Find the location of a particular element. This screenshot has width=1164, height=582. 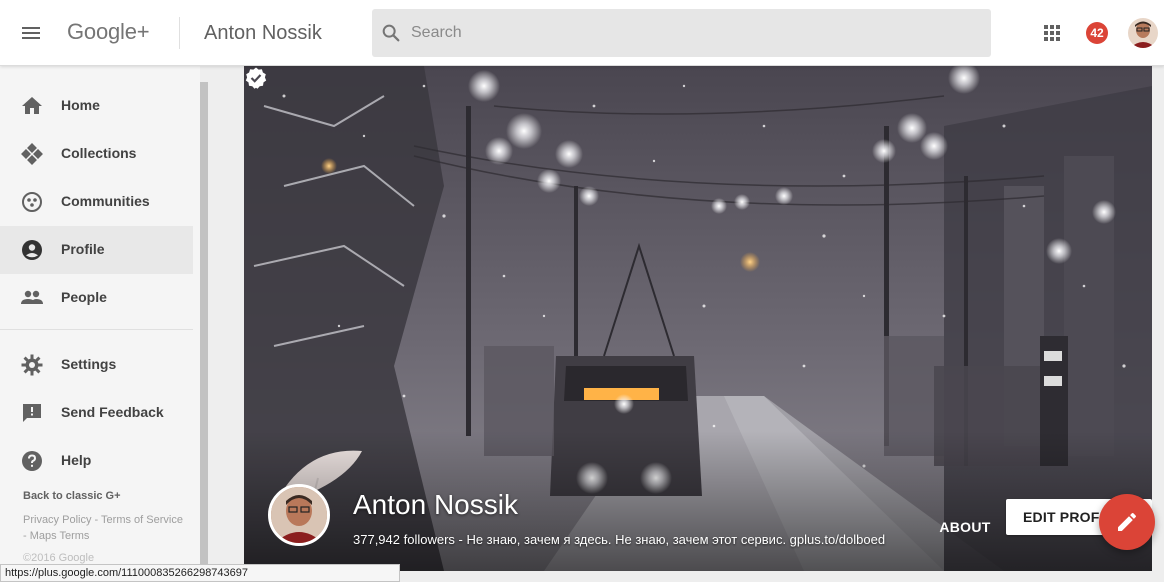

sidebar-item-collections: Collections is located at coordinates (96, 154).